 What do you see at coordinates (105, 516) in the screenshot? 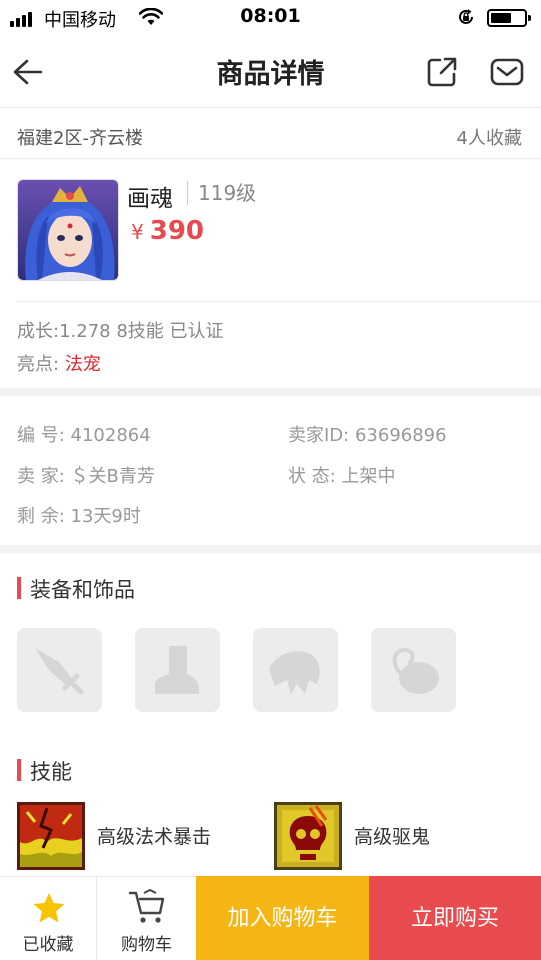
I see `remaining-value: 13天9时` at bounding box center [105, 516].